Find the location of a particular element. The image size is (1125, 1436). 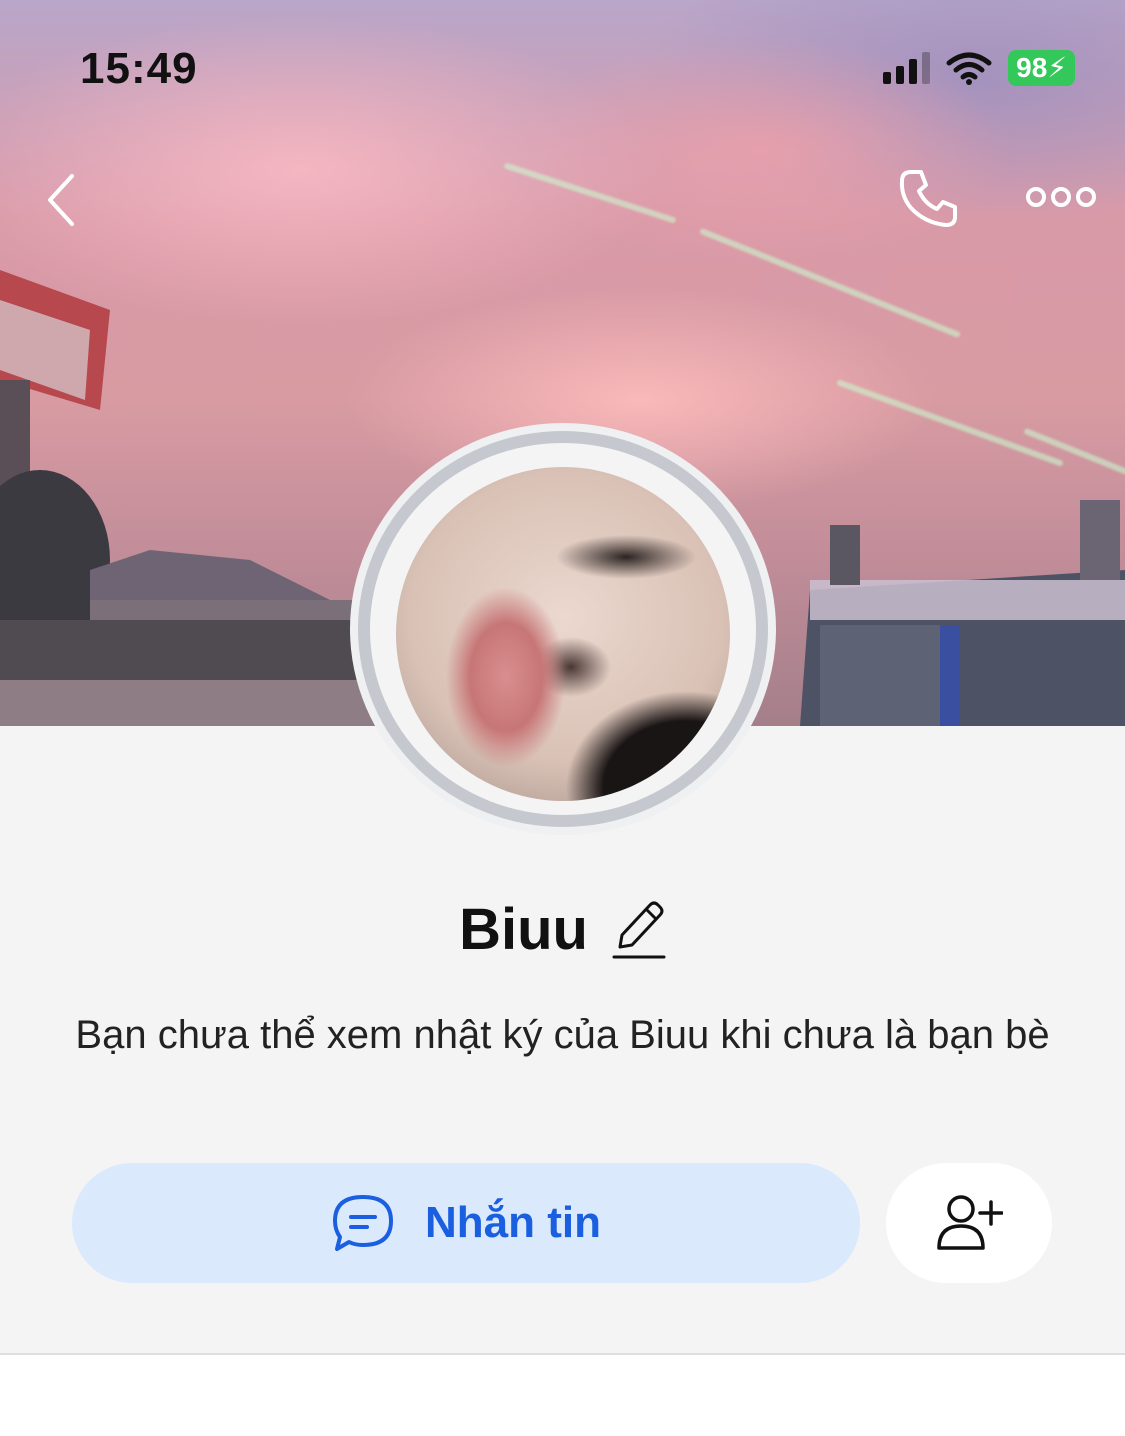

charging-bolt-icon: ⚡ is located at coordinates (1057, 67).